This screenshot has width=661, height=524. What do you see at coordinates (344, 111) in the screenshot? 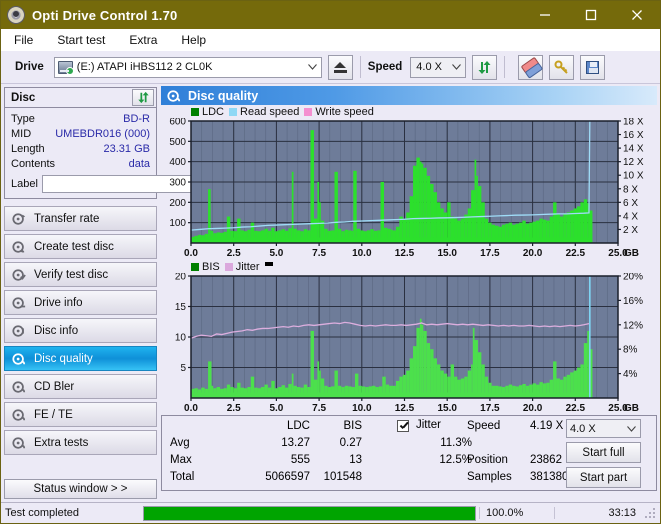
I see `legend-label: Write speed` at bounding box center [344, 111].